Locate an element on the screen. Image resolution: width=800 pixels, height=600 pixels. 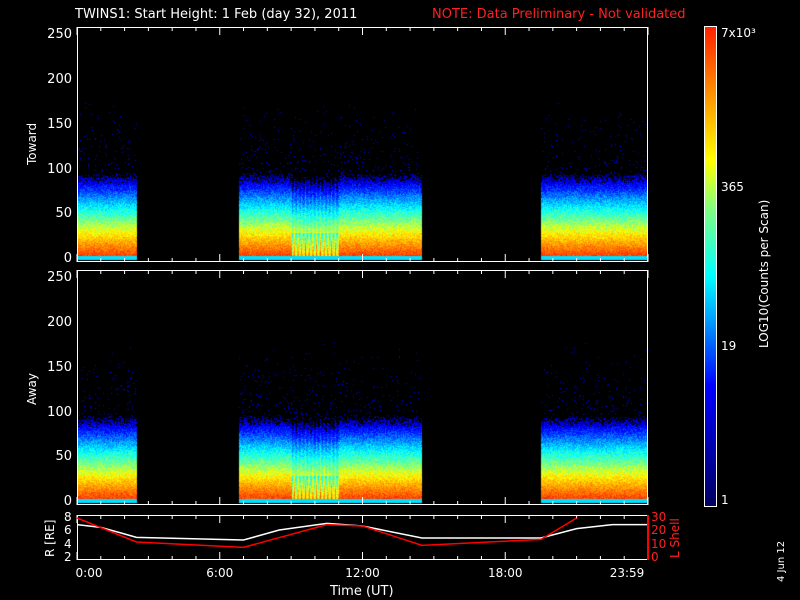
x-tick-label: 6:00 is located at coordinates (220, 573).